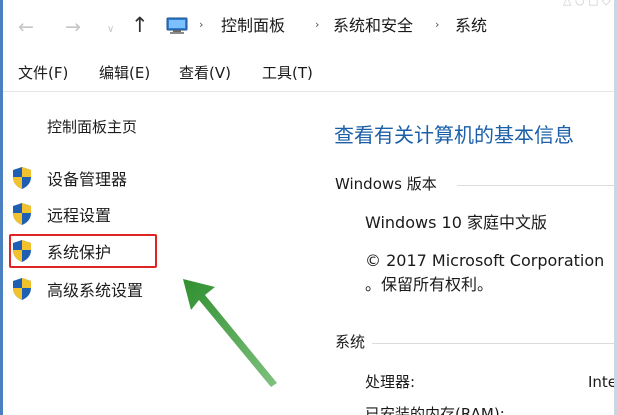  I want to click on red-highlight-box, so click(83, 251).